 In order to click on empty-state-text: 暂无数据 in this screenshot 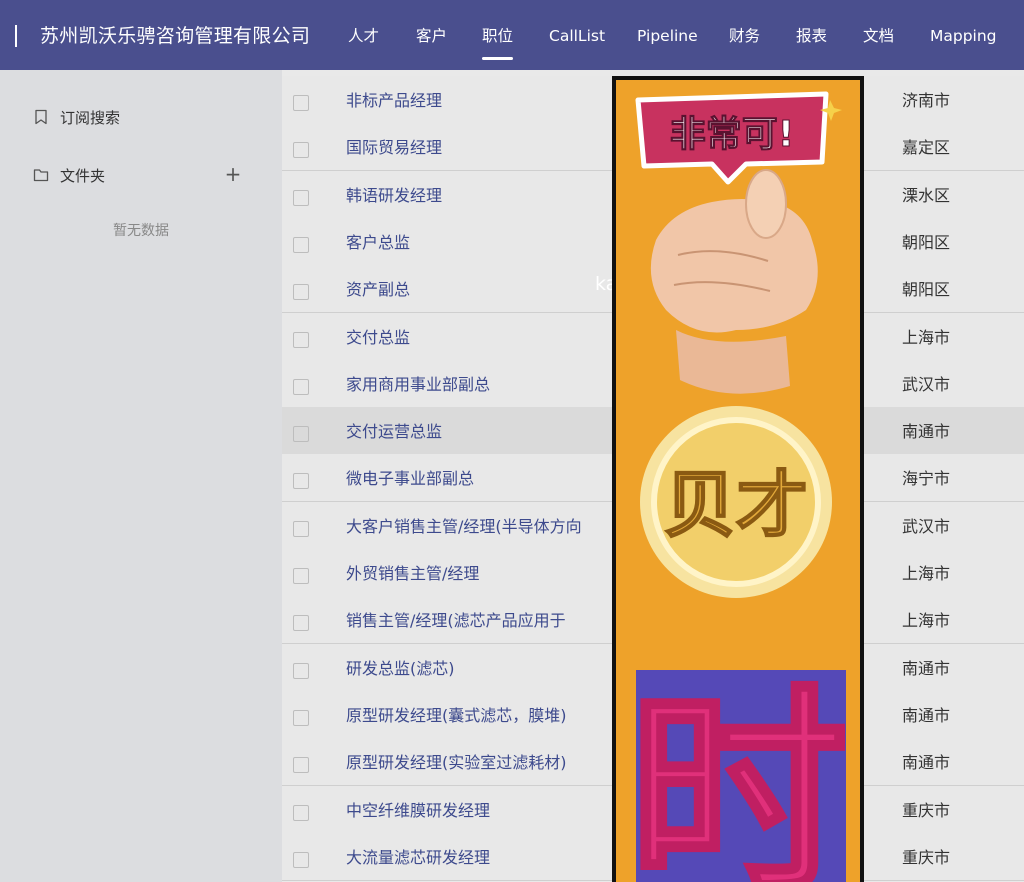, I will do `click(141, 231)`.